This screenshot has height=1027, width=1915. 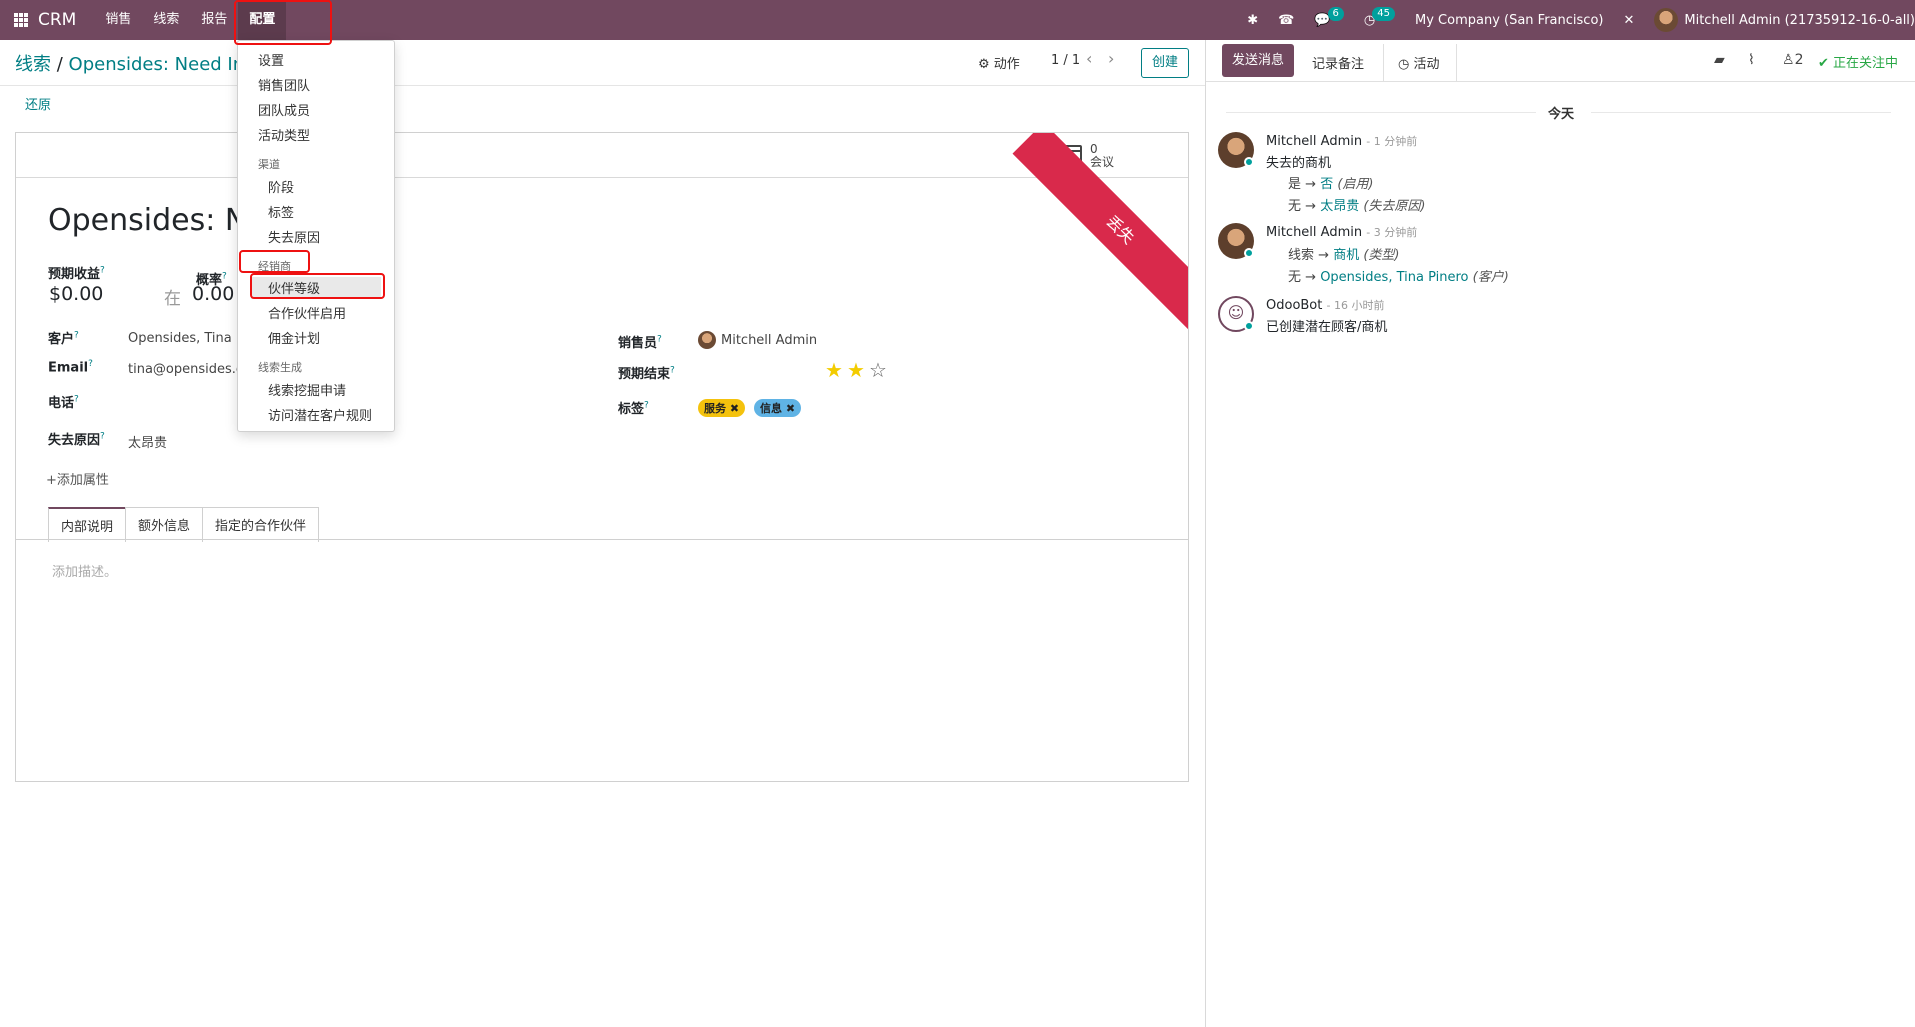 What do you see at coordinates (1509, 20) in the screenshot?
I see `company-switcher: My Company (San Francisco)` at bounding box center [1509, 20].